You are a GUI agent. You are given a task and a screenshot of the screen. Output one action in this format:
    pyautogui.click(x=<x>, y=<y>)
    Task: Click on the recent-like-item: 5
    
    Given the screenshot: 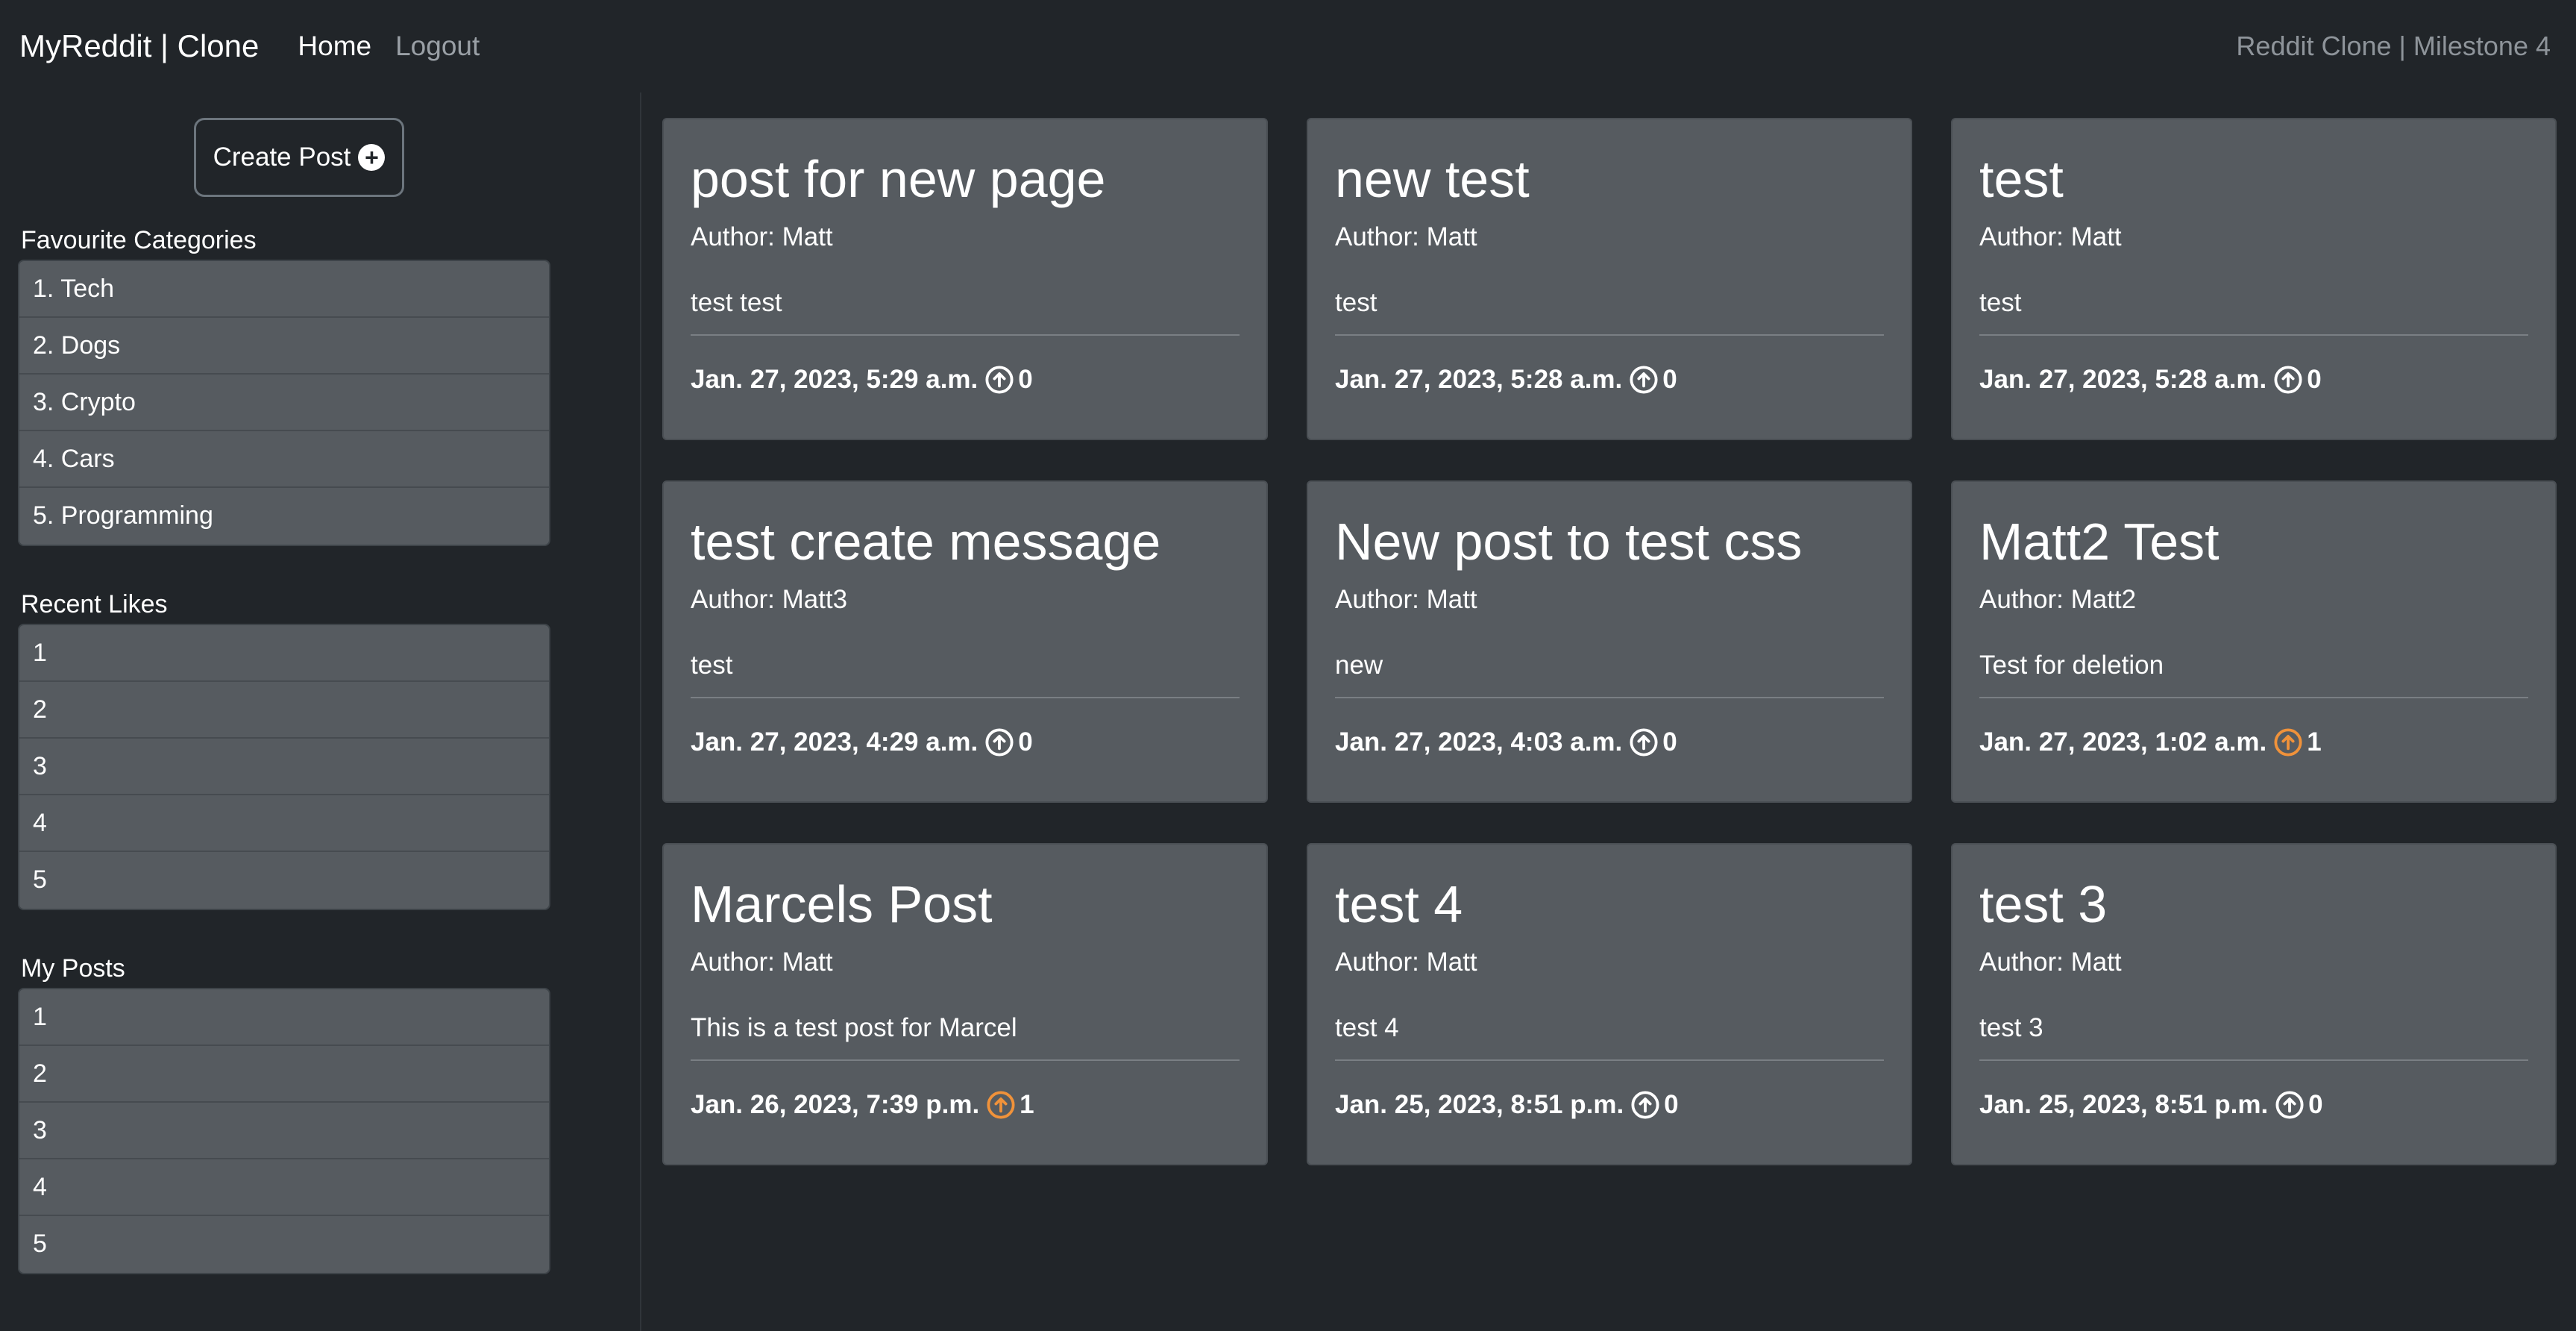 What is the action you would take?
    pyautogui.click(x=284, y=881)
    